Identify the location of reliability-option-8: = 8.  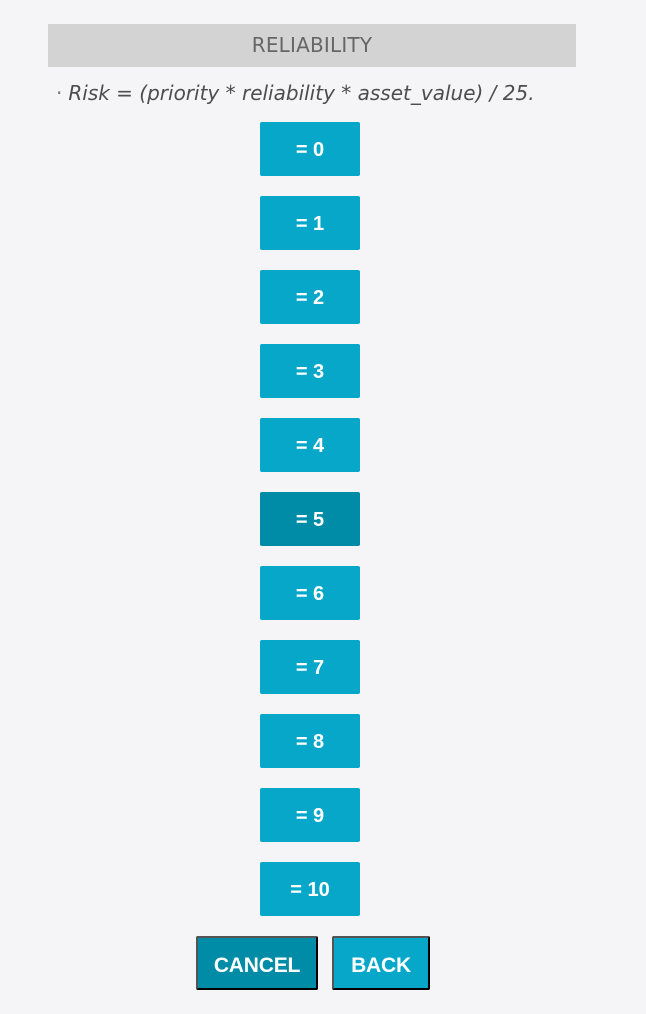
(310, 741).